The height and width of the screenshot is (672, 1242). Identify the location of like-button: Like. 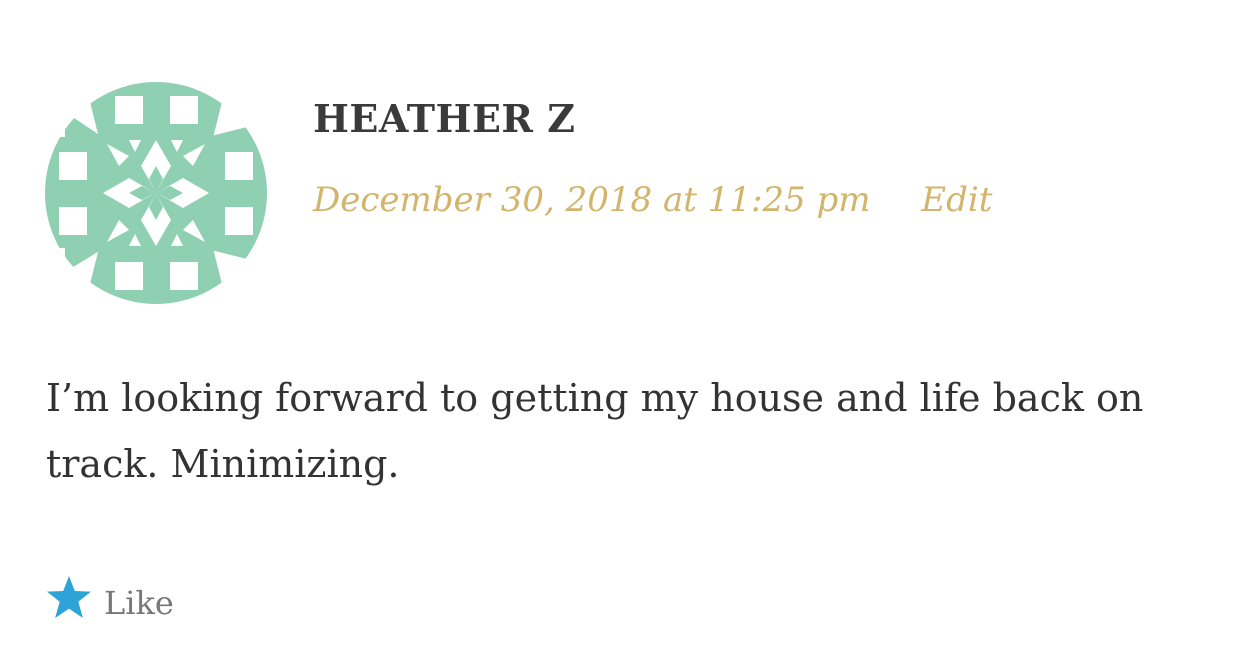
(110, 597).